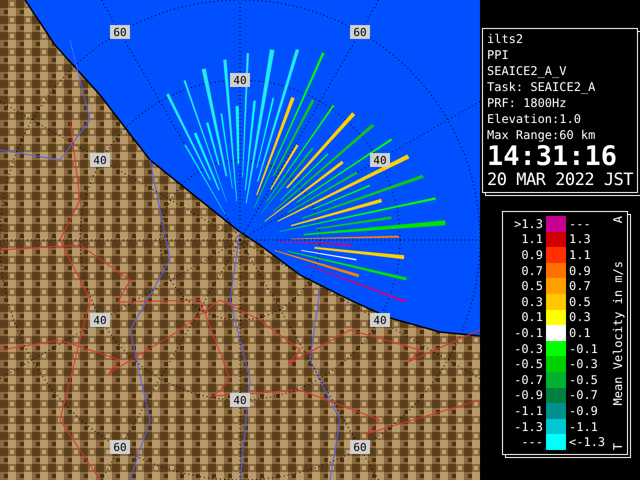 The image size is (640, 480). Describe the element at coordinates (528, 223) in the screenshot. I see `legend-value: >1.3` at that location.